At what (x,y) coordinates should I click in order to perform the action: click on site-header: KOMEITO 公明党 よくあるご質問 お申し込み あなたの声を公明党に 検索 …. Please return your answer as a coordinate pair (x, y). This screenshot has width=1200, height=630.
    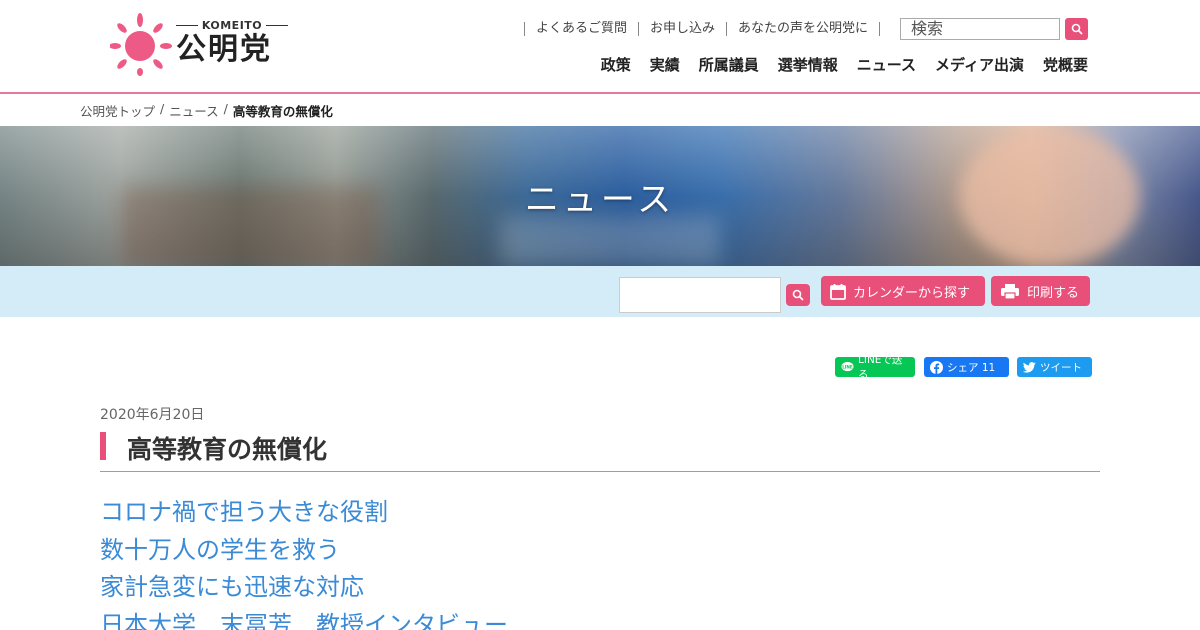
    Looking at the image, I should click on (600, 46).